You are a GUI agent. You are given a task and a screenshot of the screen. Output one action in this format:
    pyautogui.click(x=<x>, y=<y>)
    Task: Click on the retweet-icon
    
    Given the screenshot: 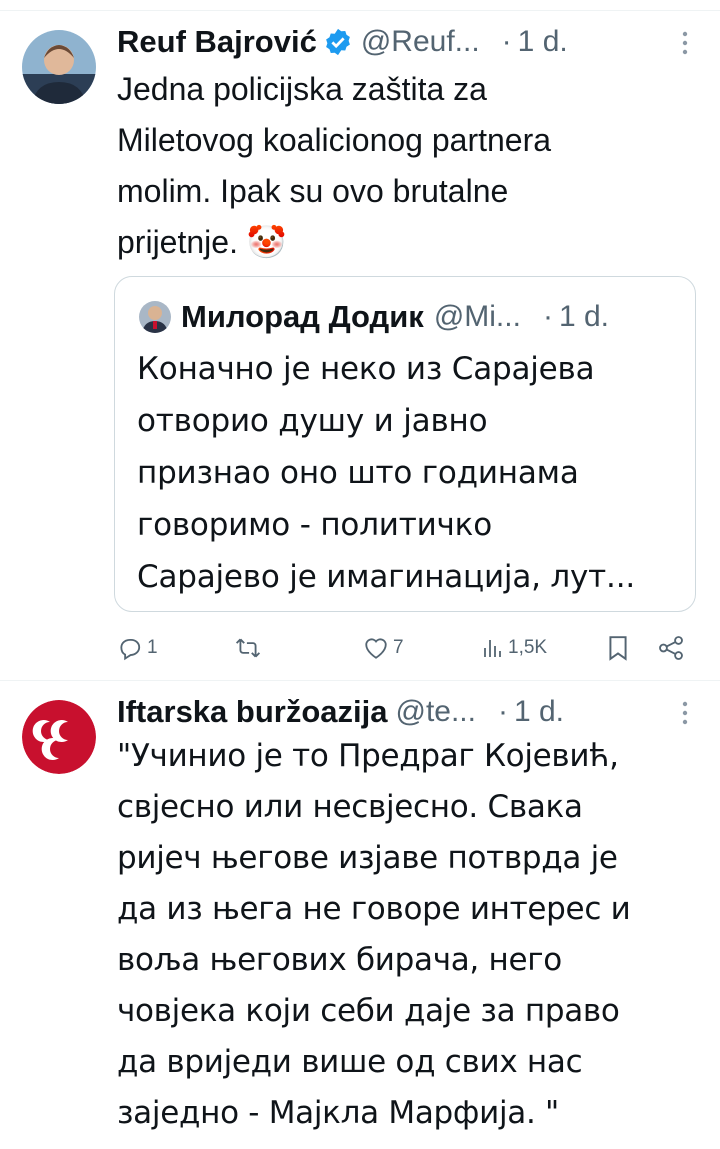 What is the action you would take?
    pyautogui.click(x=248, y=648)
    